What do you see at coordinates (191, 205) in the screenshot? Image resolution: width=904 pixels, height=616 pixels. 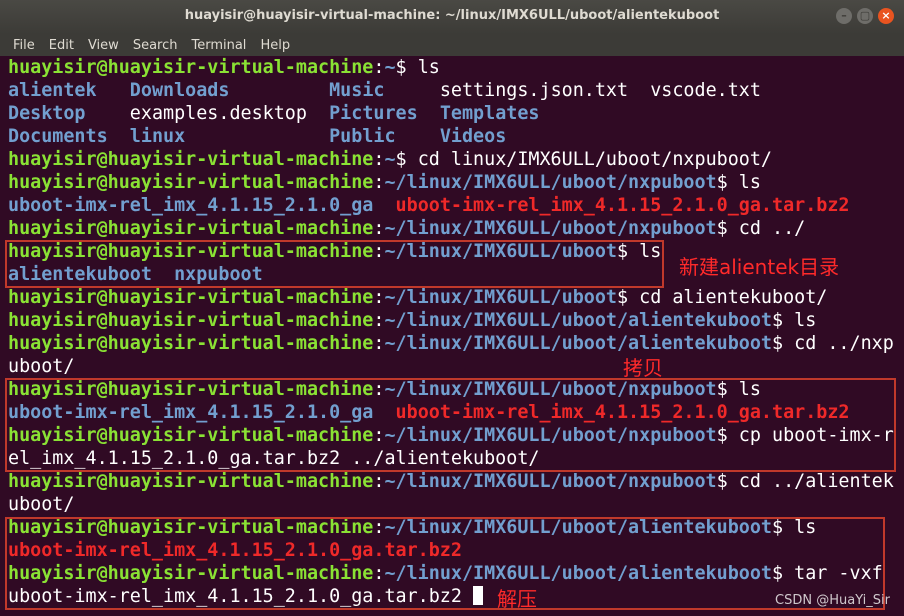 I see `blue-text: uboot-imx-rel_imx_4.1.15_2.1.0_ga` at bounding box center [191, 205].